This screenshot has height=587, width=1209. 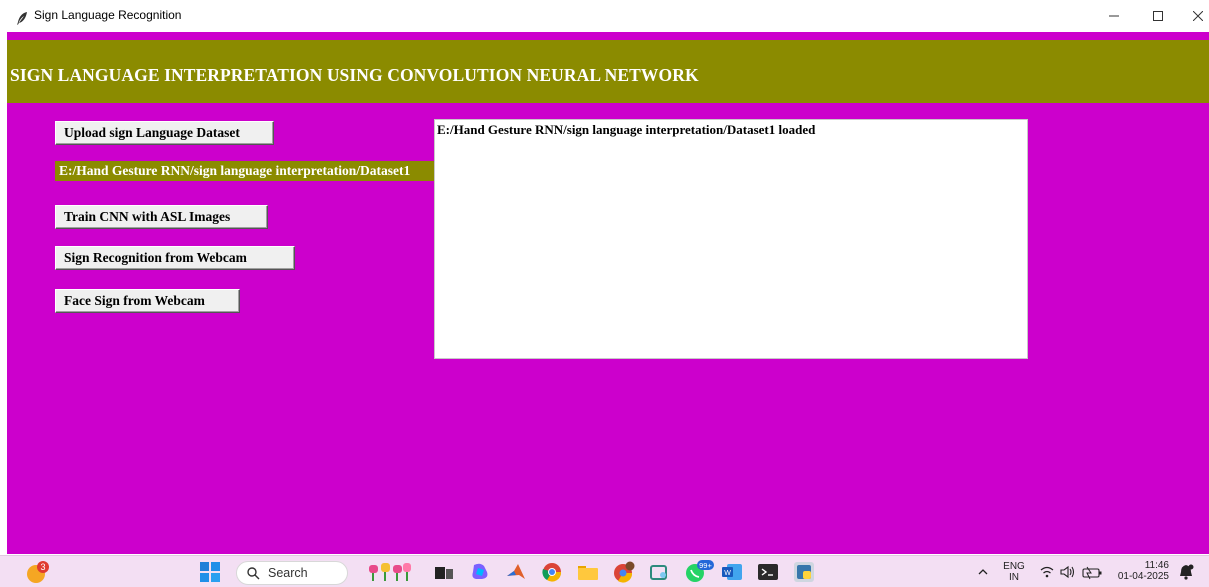 I want to click on app-top-strip, so click(x=608, y=36).